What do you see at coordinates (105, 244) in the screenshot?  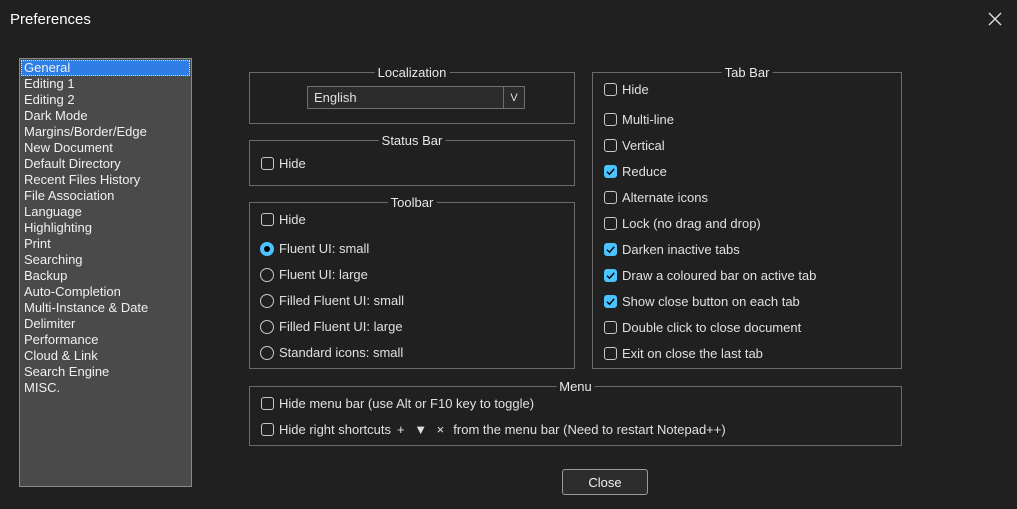 I see `category-item: Print` at bounding box center [105, 244].